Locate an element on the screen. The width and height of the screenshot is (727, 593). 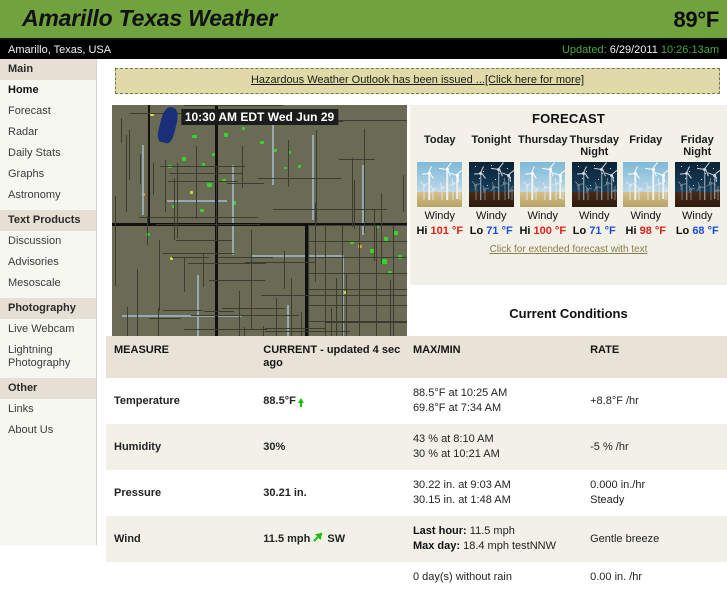
cell-current-value: 11.5 mph SW is located at coordinates (330, 539).